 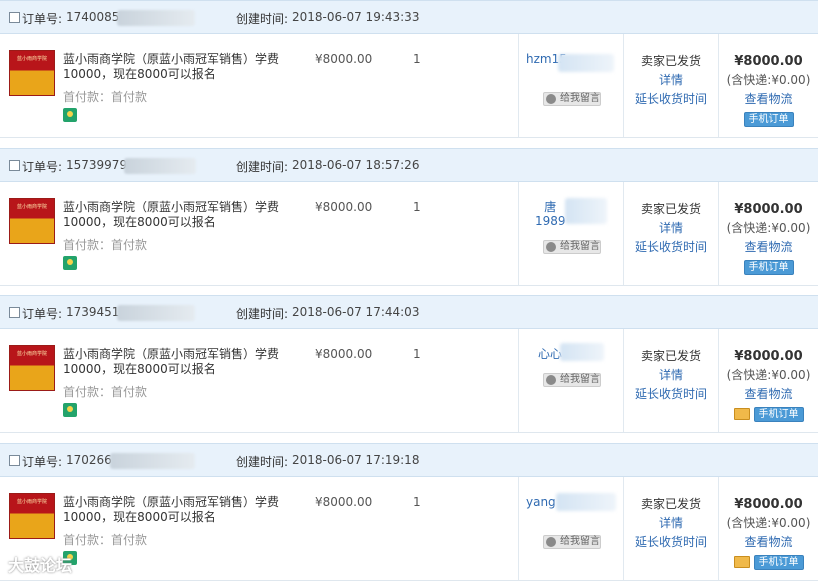 I want to click on order-id: 1739451, so click(x=93, y=312).